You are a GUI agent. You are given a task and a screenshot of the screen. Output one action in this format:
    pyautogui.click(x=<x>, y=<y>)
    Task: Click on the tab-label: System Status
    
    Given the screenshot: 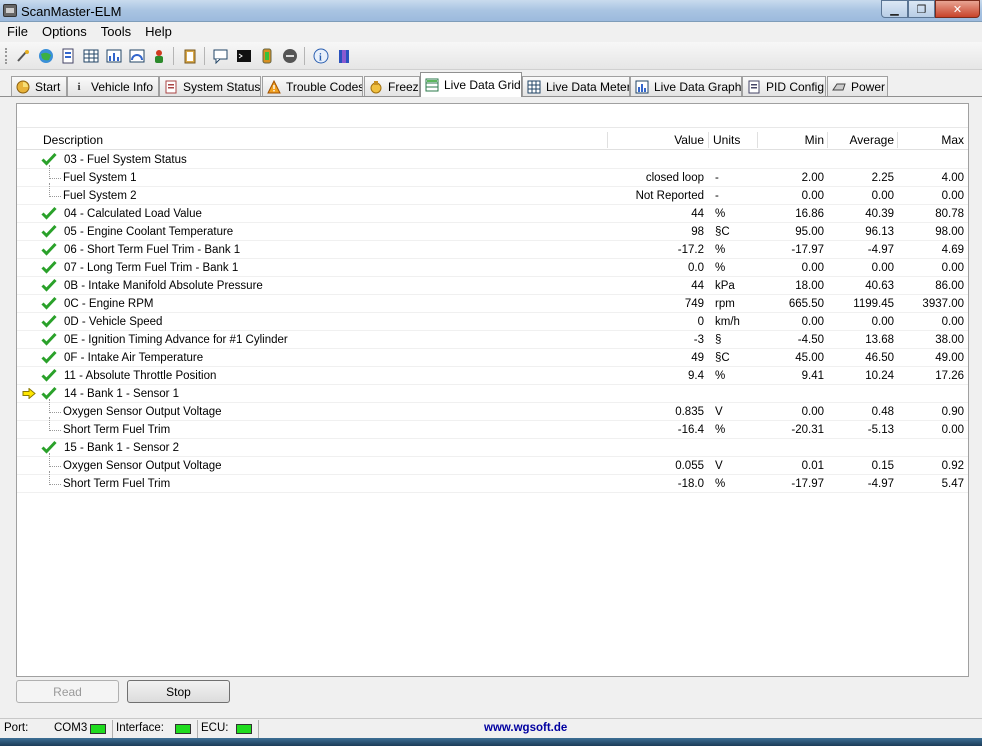 What is the action you would take?
    pyautogui.click(x=222, y=86)
    